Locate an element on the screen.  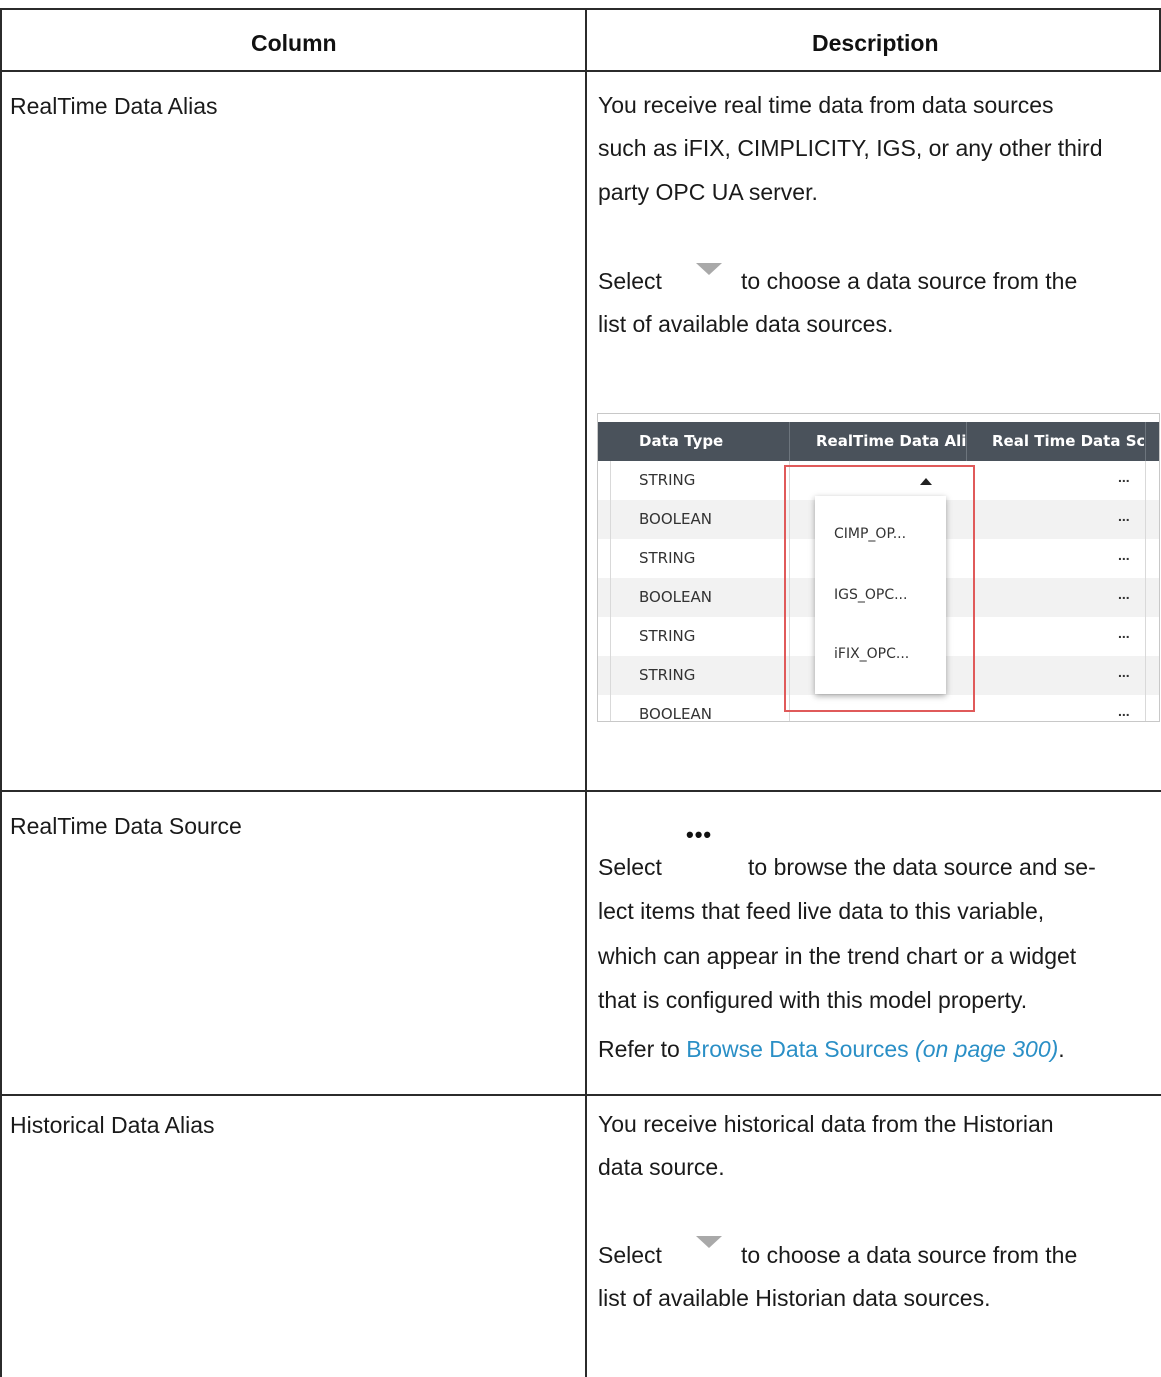
historical-select-rest: to choose a data source from the is located at coordinates (909, 1255).